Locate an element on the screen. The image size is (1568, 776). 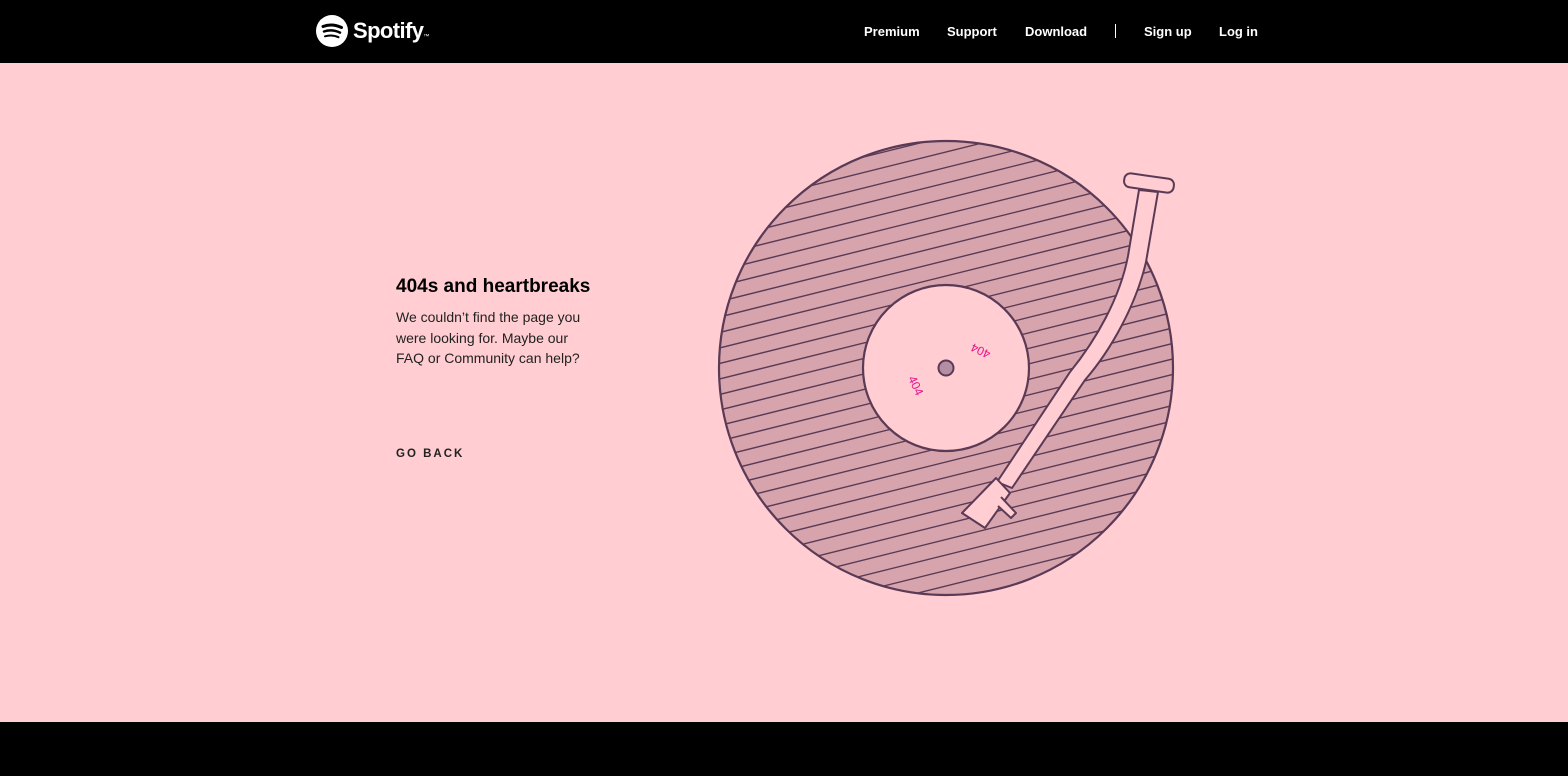
record-spindle is located at coordinates (946, 368).